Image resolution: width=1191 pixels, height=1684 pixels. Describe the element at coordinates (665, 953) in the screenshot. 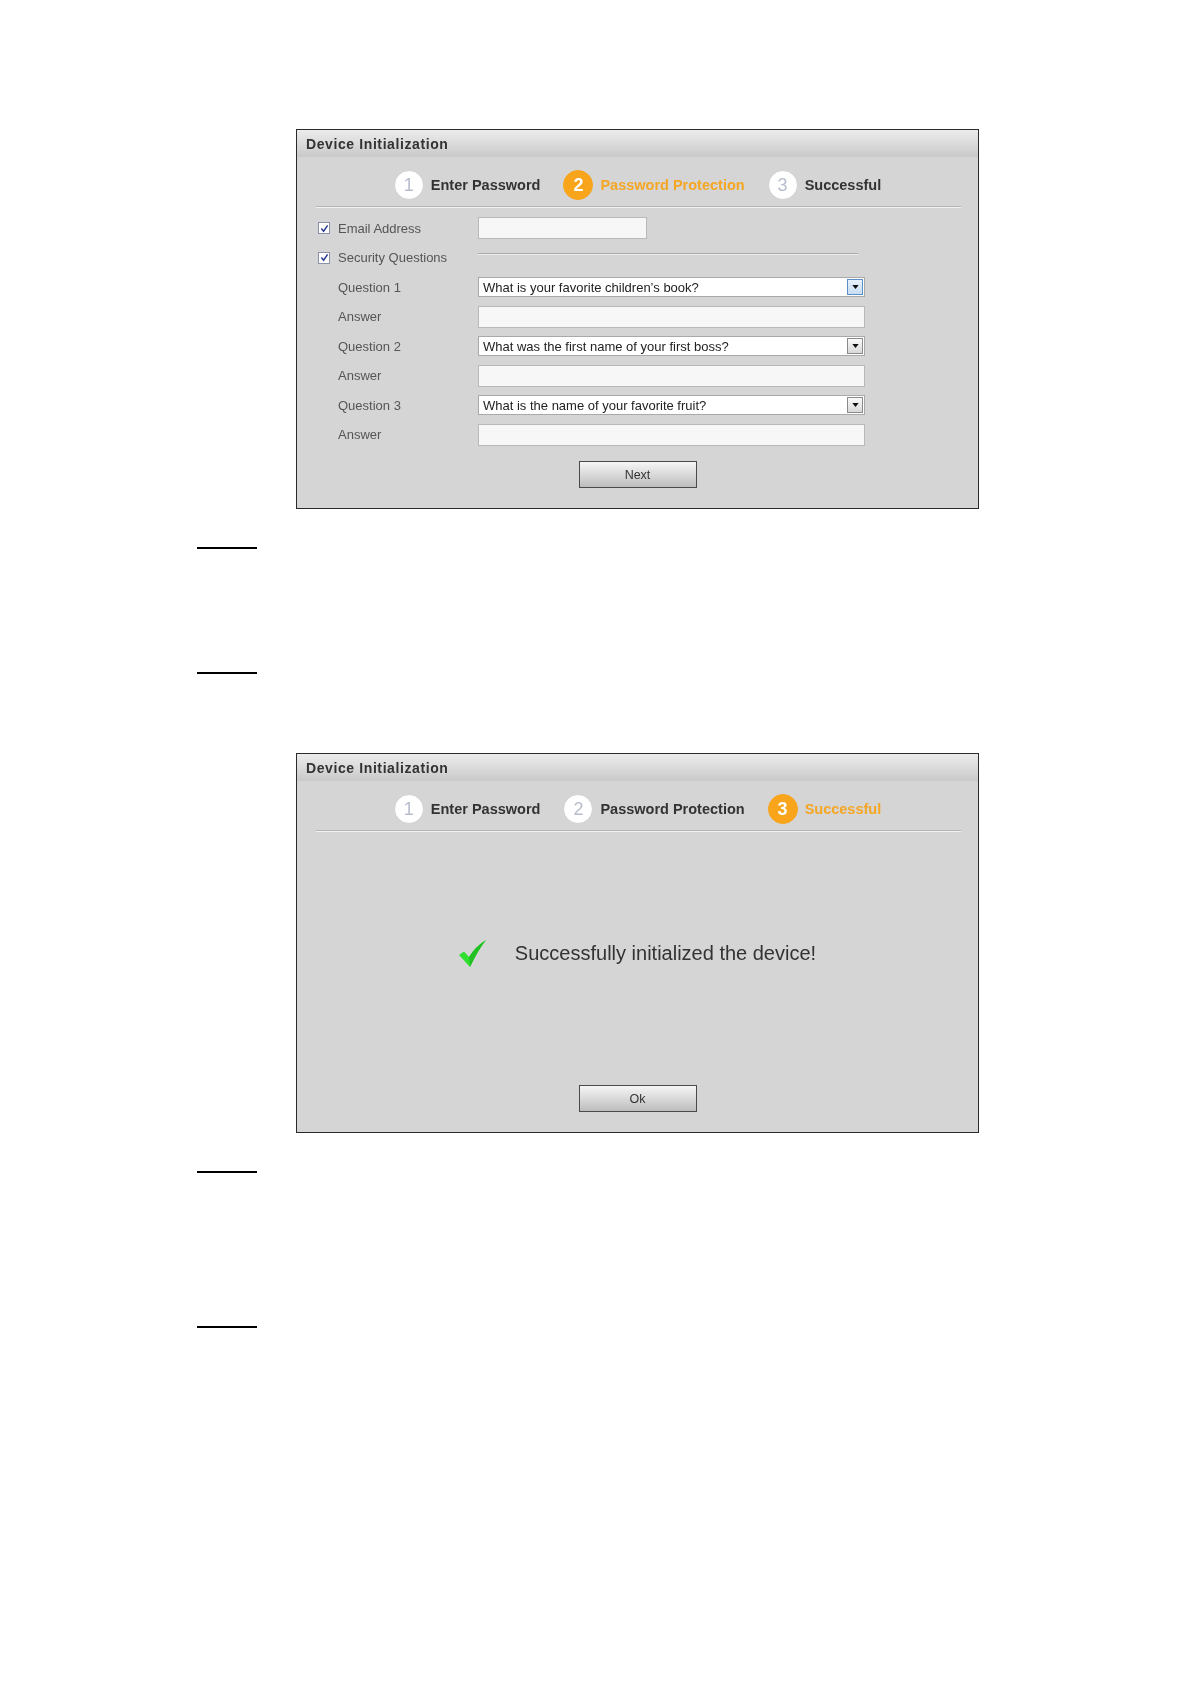

I see `success-message: Successfully initialized the device!` at that location.